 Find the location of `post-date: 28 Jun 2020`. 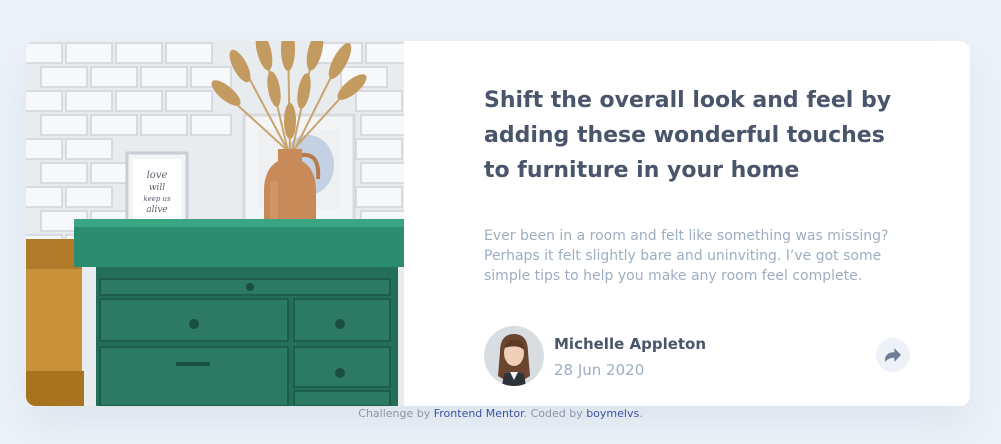

post-date: 28 Jun 2020 is located at coordinates (599, 370).